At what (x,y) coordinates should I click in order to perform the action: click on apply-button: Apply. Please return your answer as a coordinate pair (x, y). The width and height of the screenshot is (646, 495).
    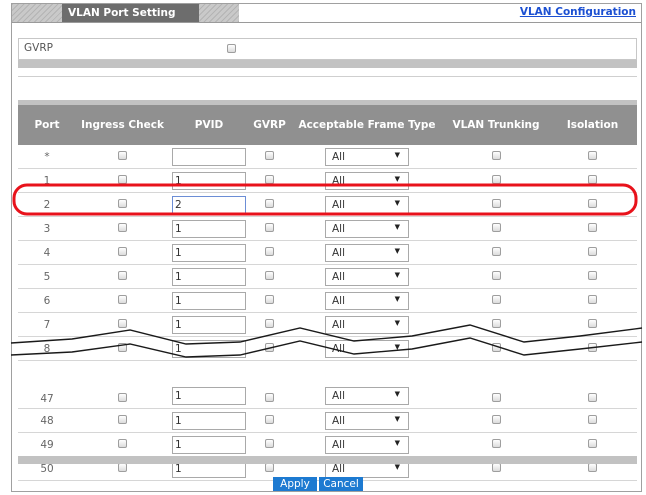
    Looking at the image, I should click on (295, 484).